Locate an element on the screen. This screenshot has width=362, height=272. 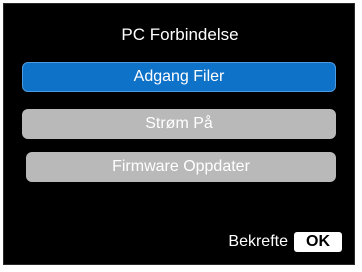
footer-hint: Bekrefte OK is located at coordinates (285, 242).